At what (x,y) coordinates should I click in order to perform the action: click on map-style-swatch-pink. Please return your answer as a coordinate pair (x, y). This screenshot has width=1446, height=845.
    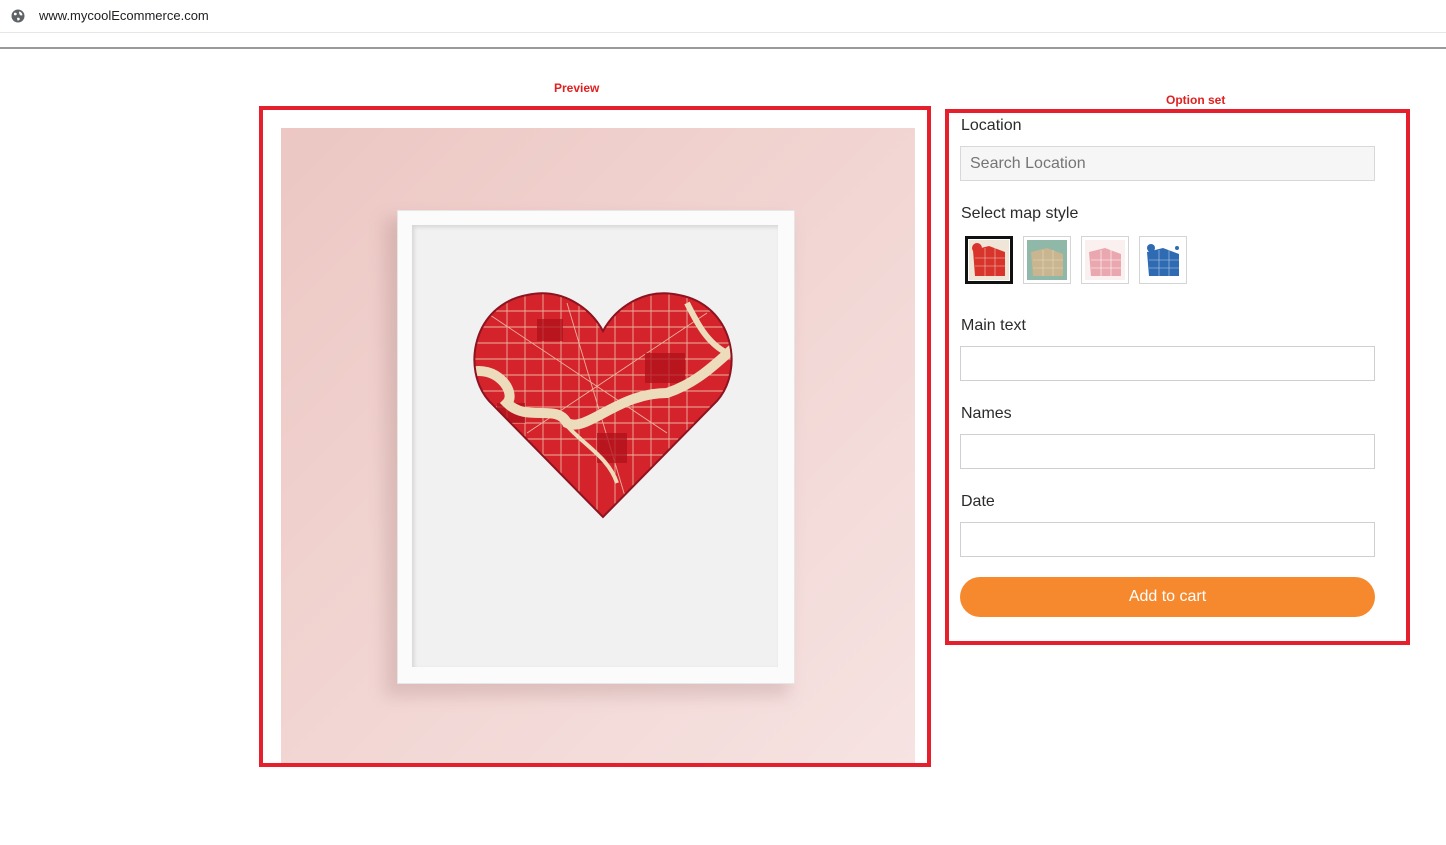
    Looking at the image, I should click on (1105, 260).